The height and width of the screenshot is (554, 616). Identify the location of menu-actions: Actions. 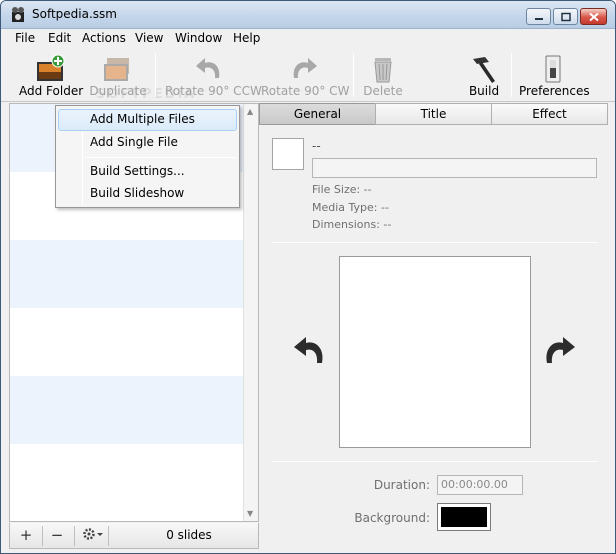
(104, 39).